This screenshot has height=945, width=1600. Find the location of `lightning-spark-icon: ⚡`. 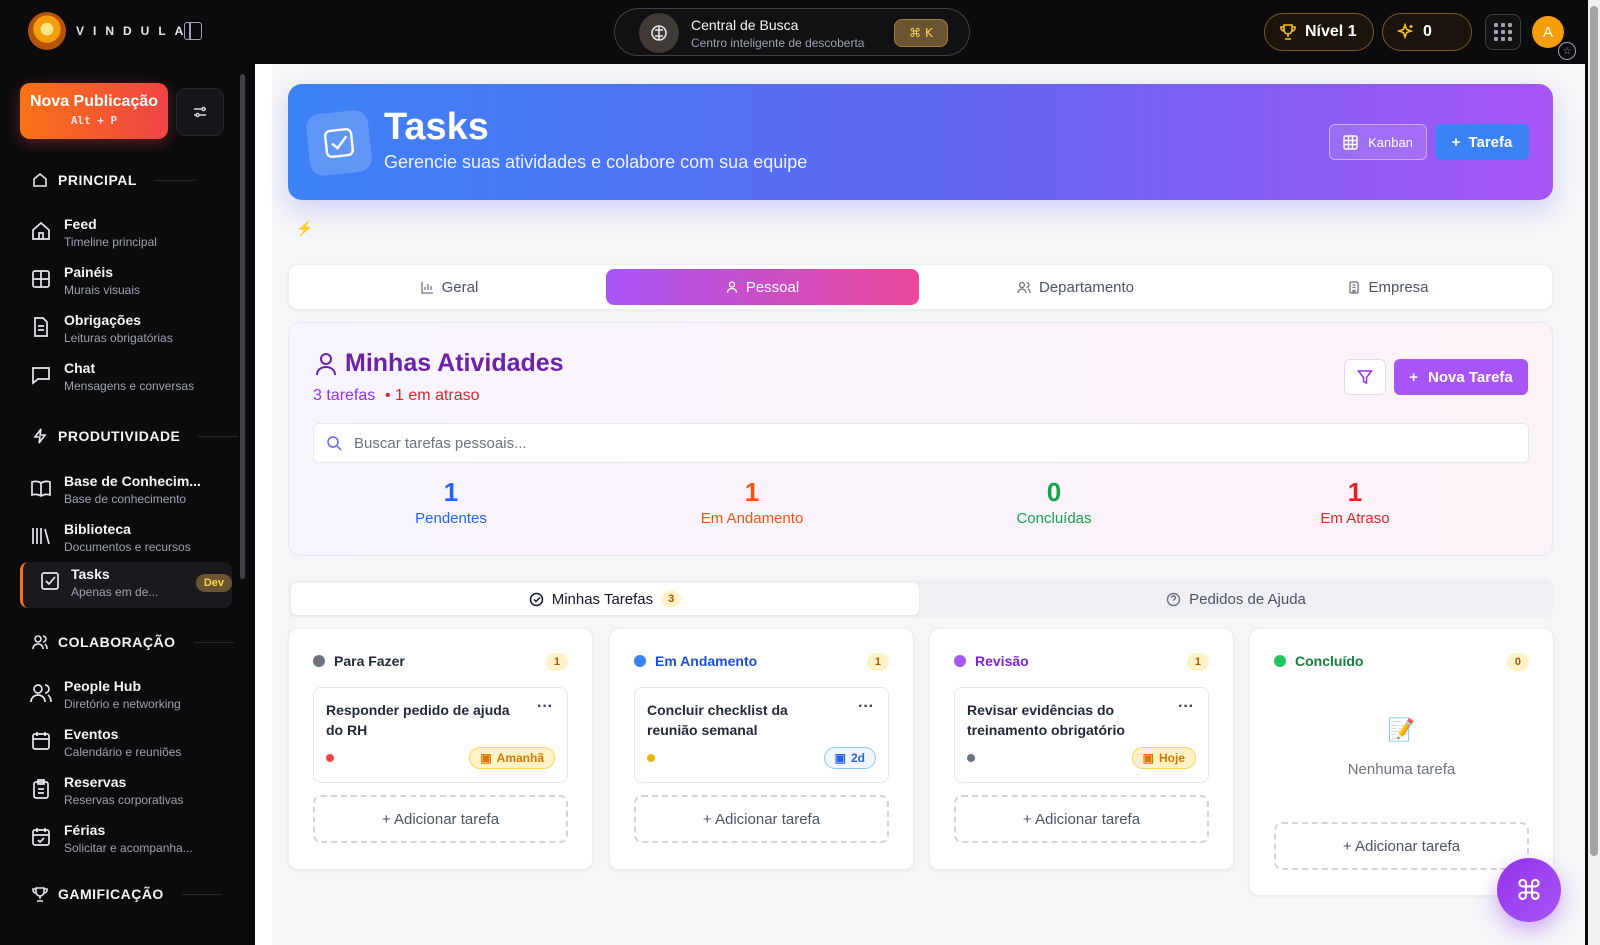

lightning-spark-icon: ⚡ is located at coordinates (305, 228).